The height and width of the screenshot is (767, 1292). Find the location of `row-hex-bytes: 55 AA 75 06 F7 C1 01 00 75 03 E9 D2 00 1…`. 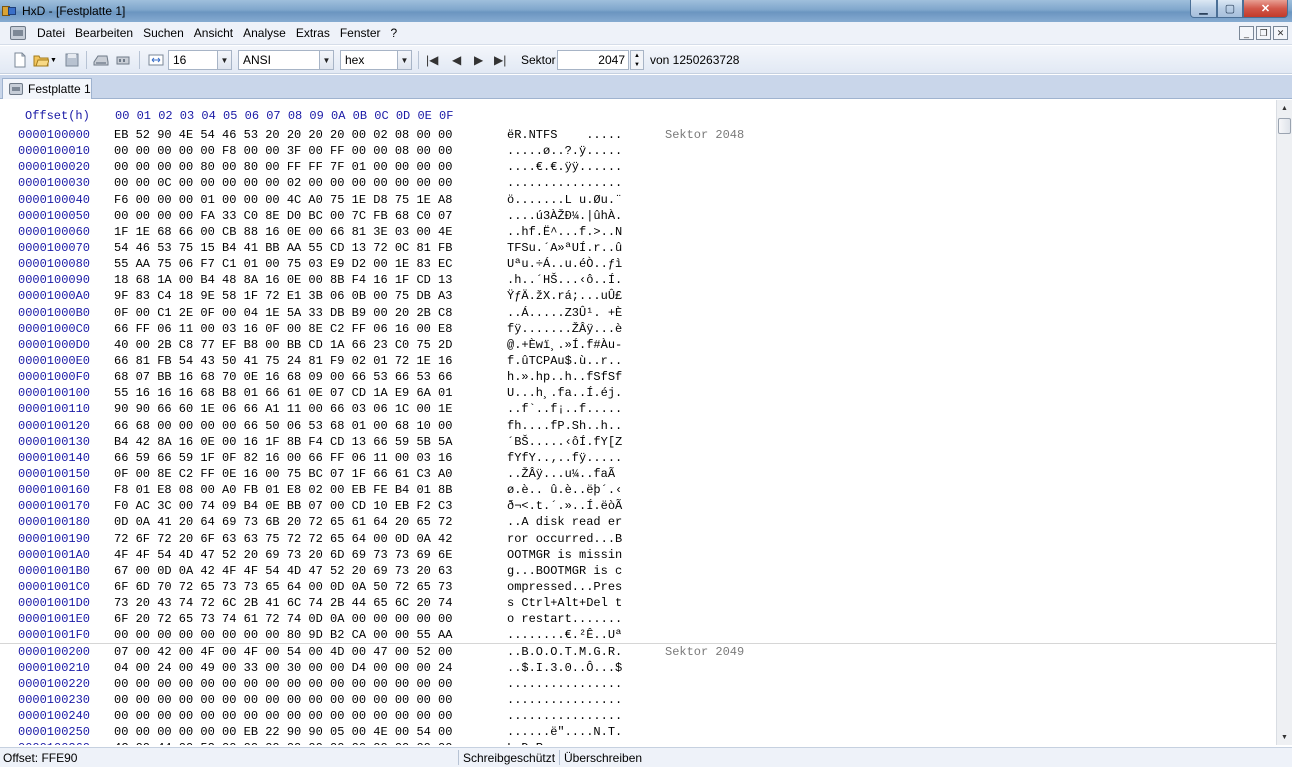

row-hex-bytes: 55 AA 75 06 F7 C1 01 00 75 03 E9 D2 00 1… is located at coordinates (283, 264).